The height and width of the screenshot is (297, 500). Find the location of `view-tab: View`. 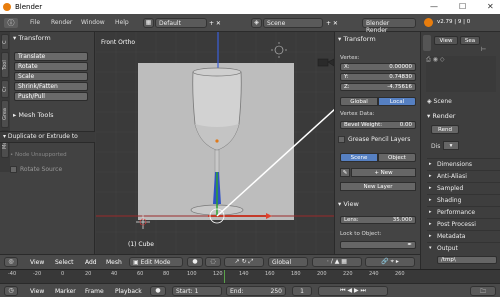

view-tab: View is located at coordinates (446, 40).